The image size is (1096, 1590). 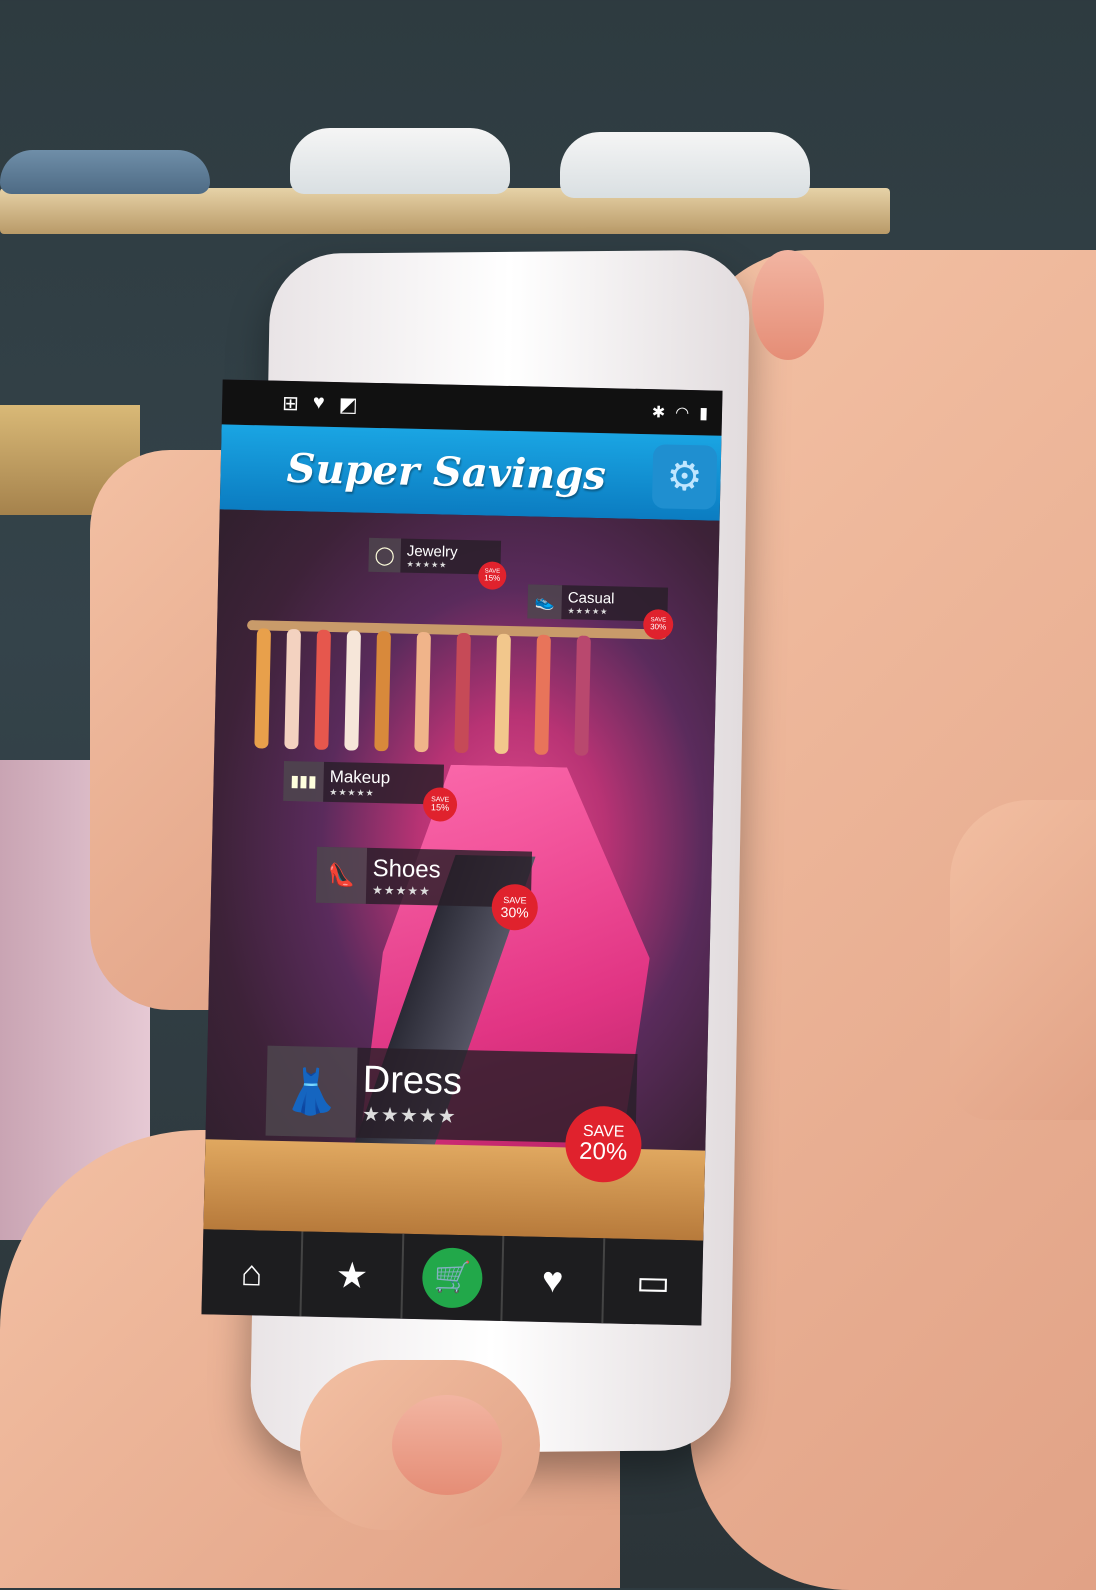 What do you see at coordinates (446, 472) in the screenshot?
I see `app-title: Super Savings` at bounding box center [446, 472].